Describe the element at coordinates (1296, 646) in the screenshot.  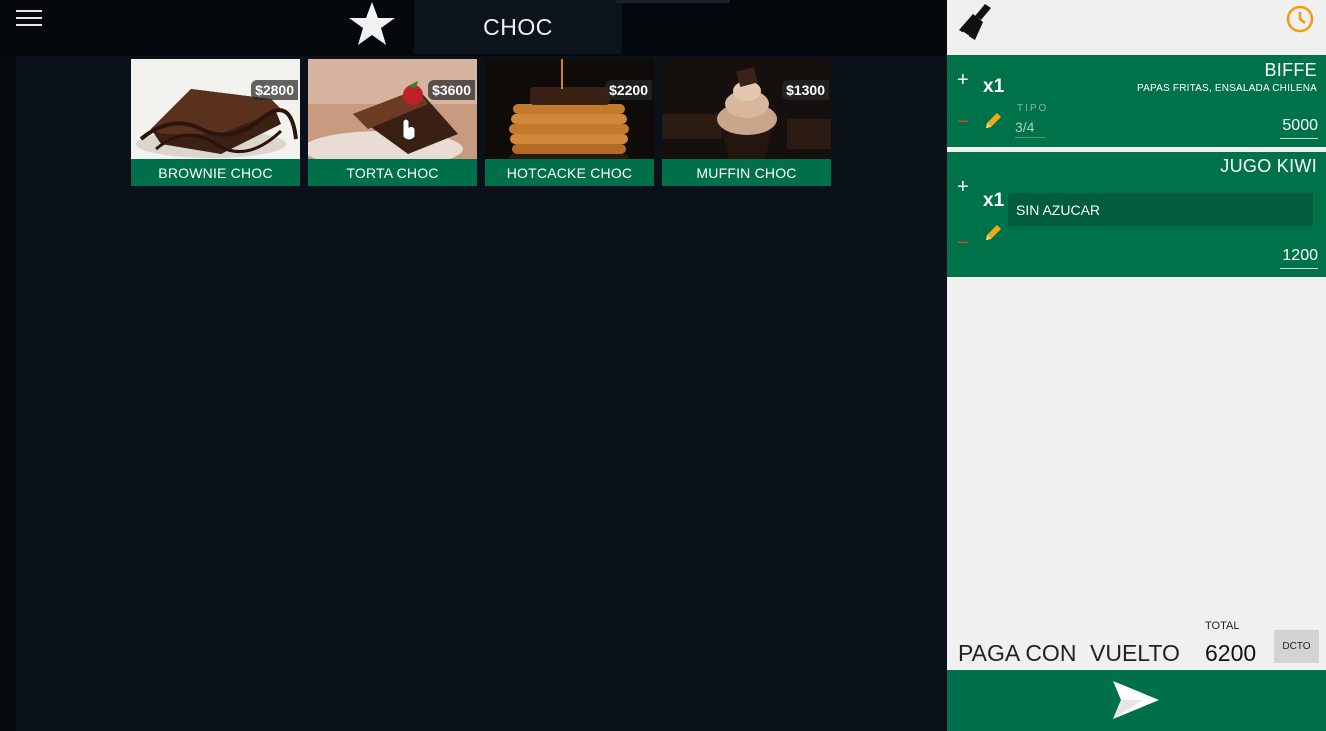
I see `discount-button: DCTO` at that location.